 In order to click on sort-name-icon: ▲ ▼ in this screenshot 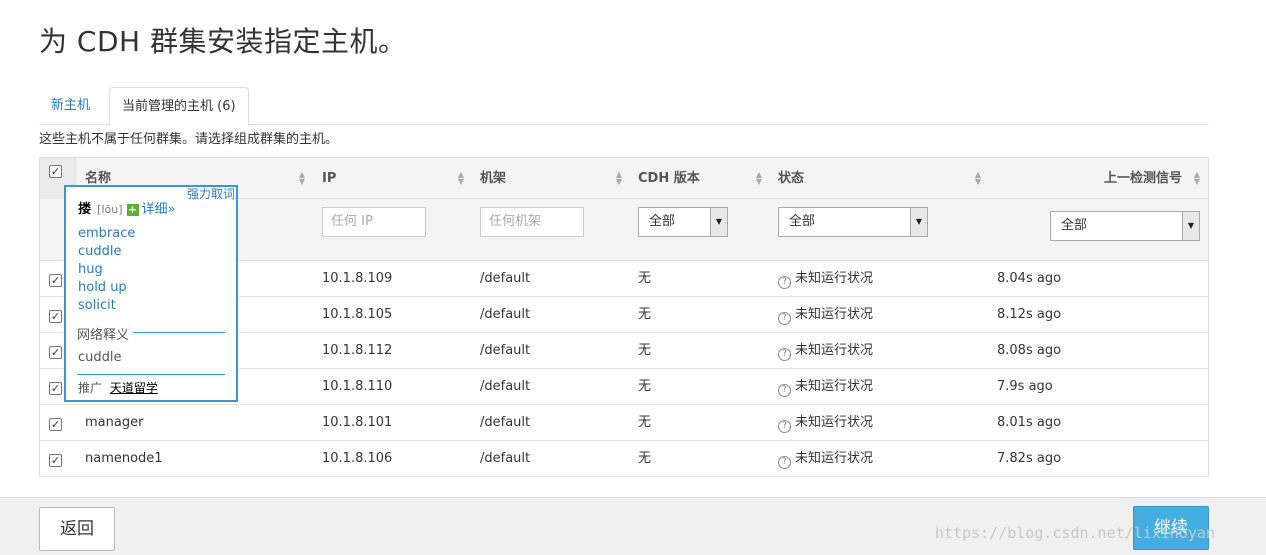, I will do `click(302, 178)`.